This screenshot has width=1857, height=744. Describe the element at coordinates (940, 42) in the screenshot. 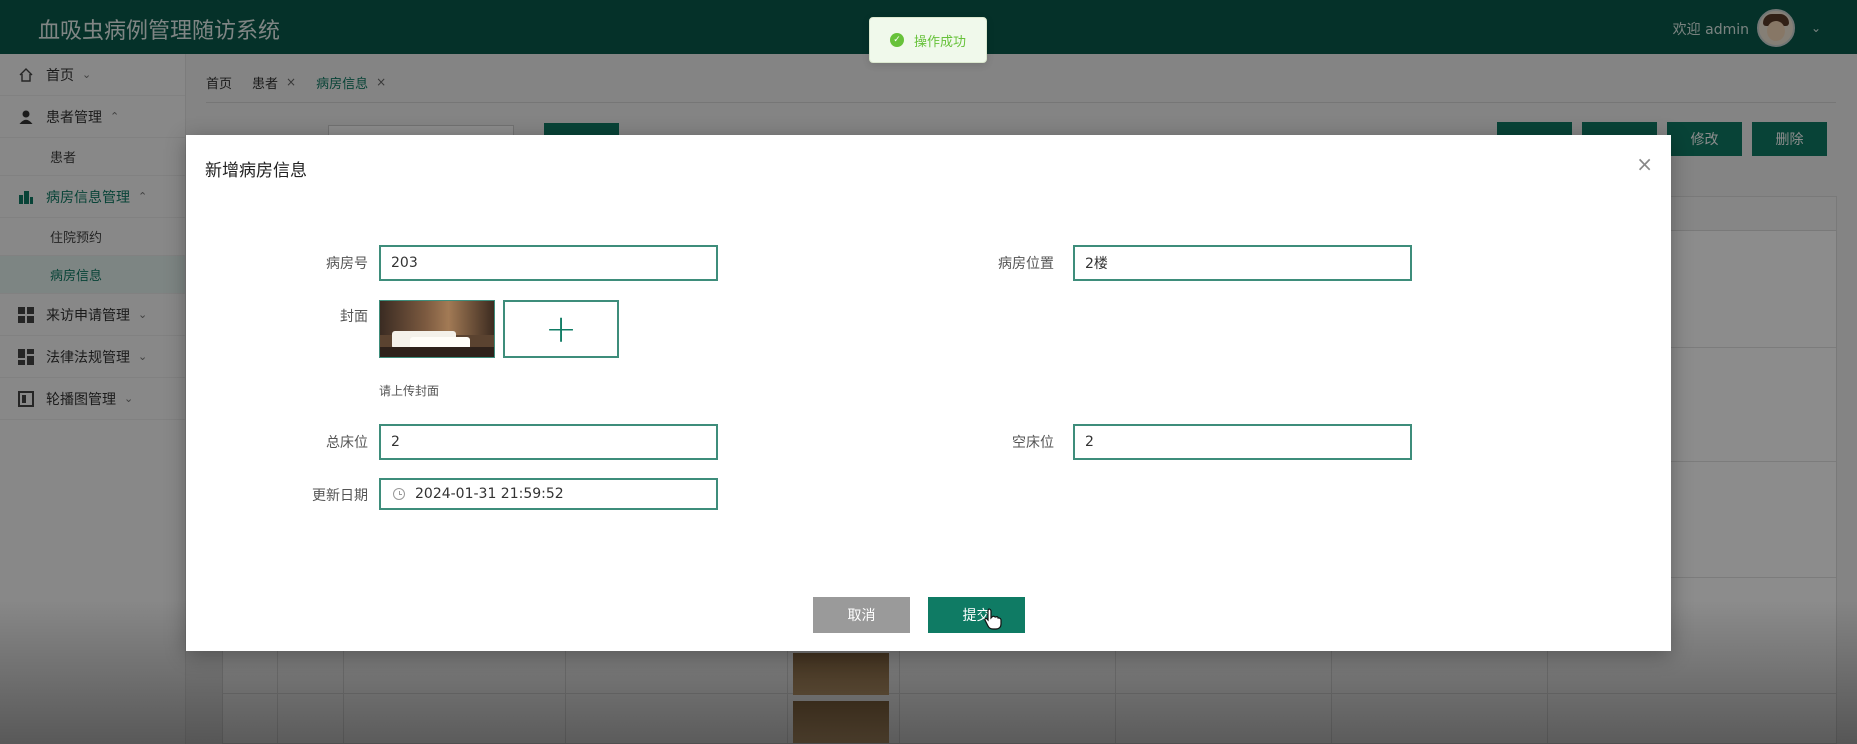

I see `toast-message: 操作成功` at that location.